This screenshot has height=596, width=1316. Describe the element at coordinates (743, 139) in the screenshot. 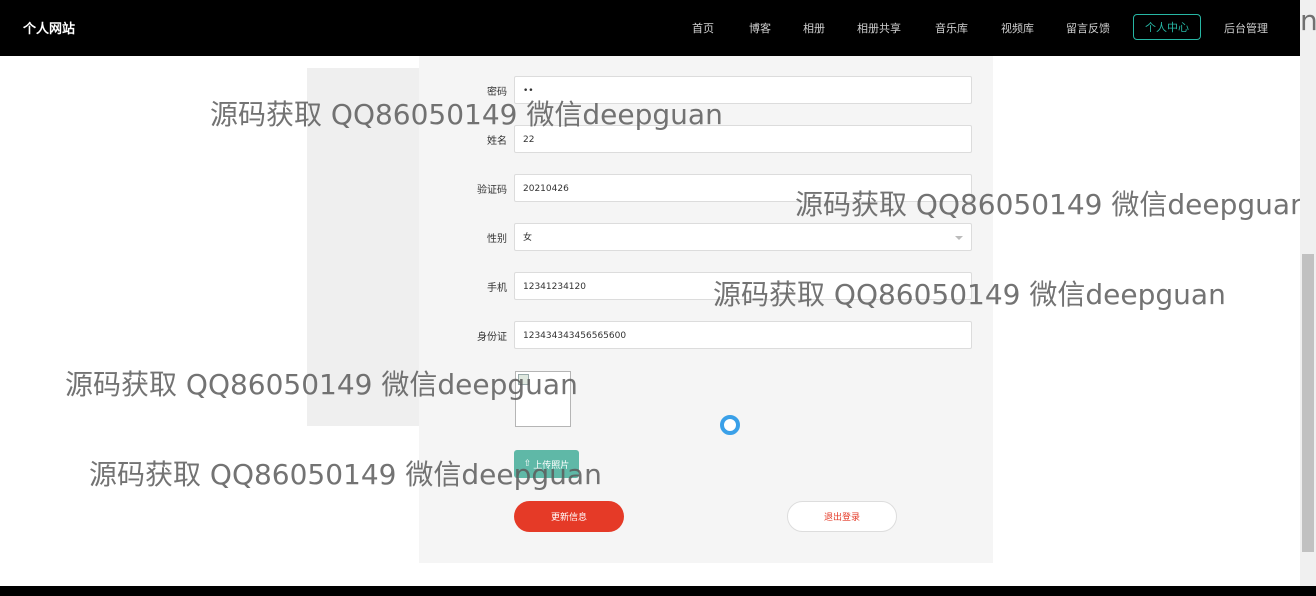

I see `name-input: 22` at that location.